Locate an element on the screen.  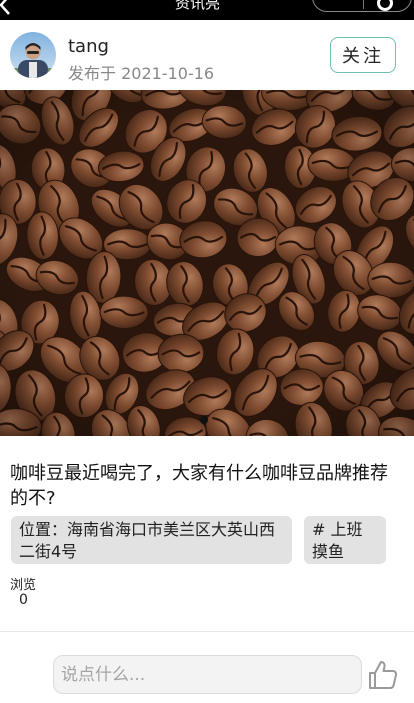
capsule-divider is located at coordinates (363, 4).